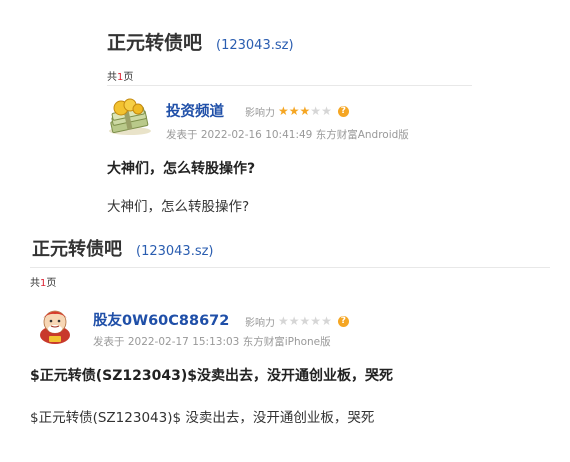  What do you see at coordinates (161, 319) in the screenshot?
I see `user-name-link: 股友0W60C88672` at bounding box center [161, 319].